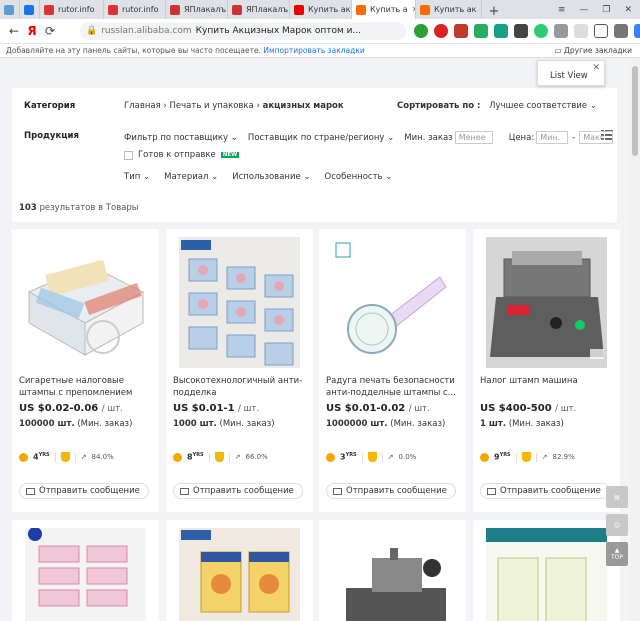 The image size is (640, 621). What do you see at coordinates (191, 177) in the screenshot?
I see `attr-material-dropdown: Материал ⌄` at bounding box center [191, 177].